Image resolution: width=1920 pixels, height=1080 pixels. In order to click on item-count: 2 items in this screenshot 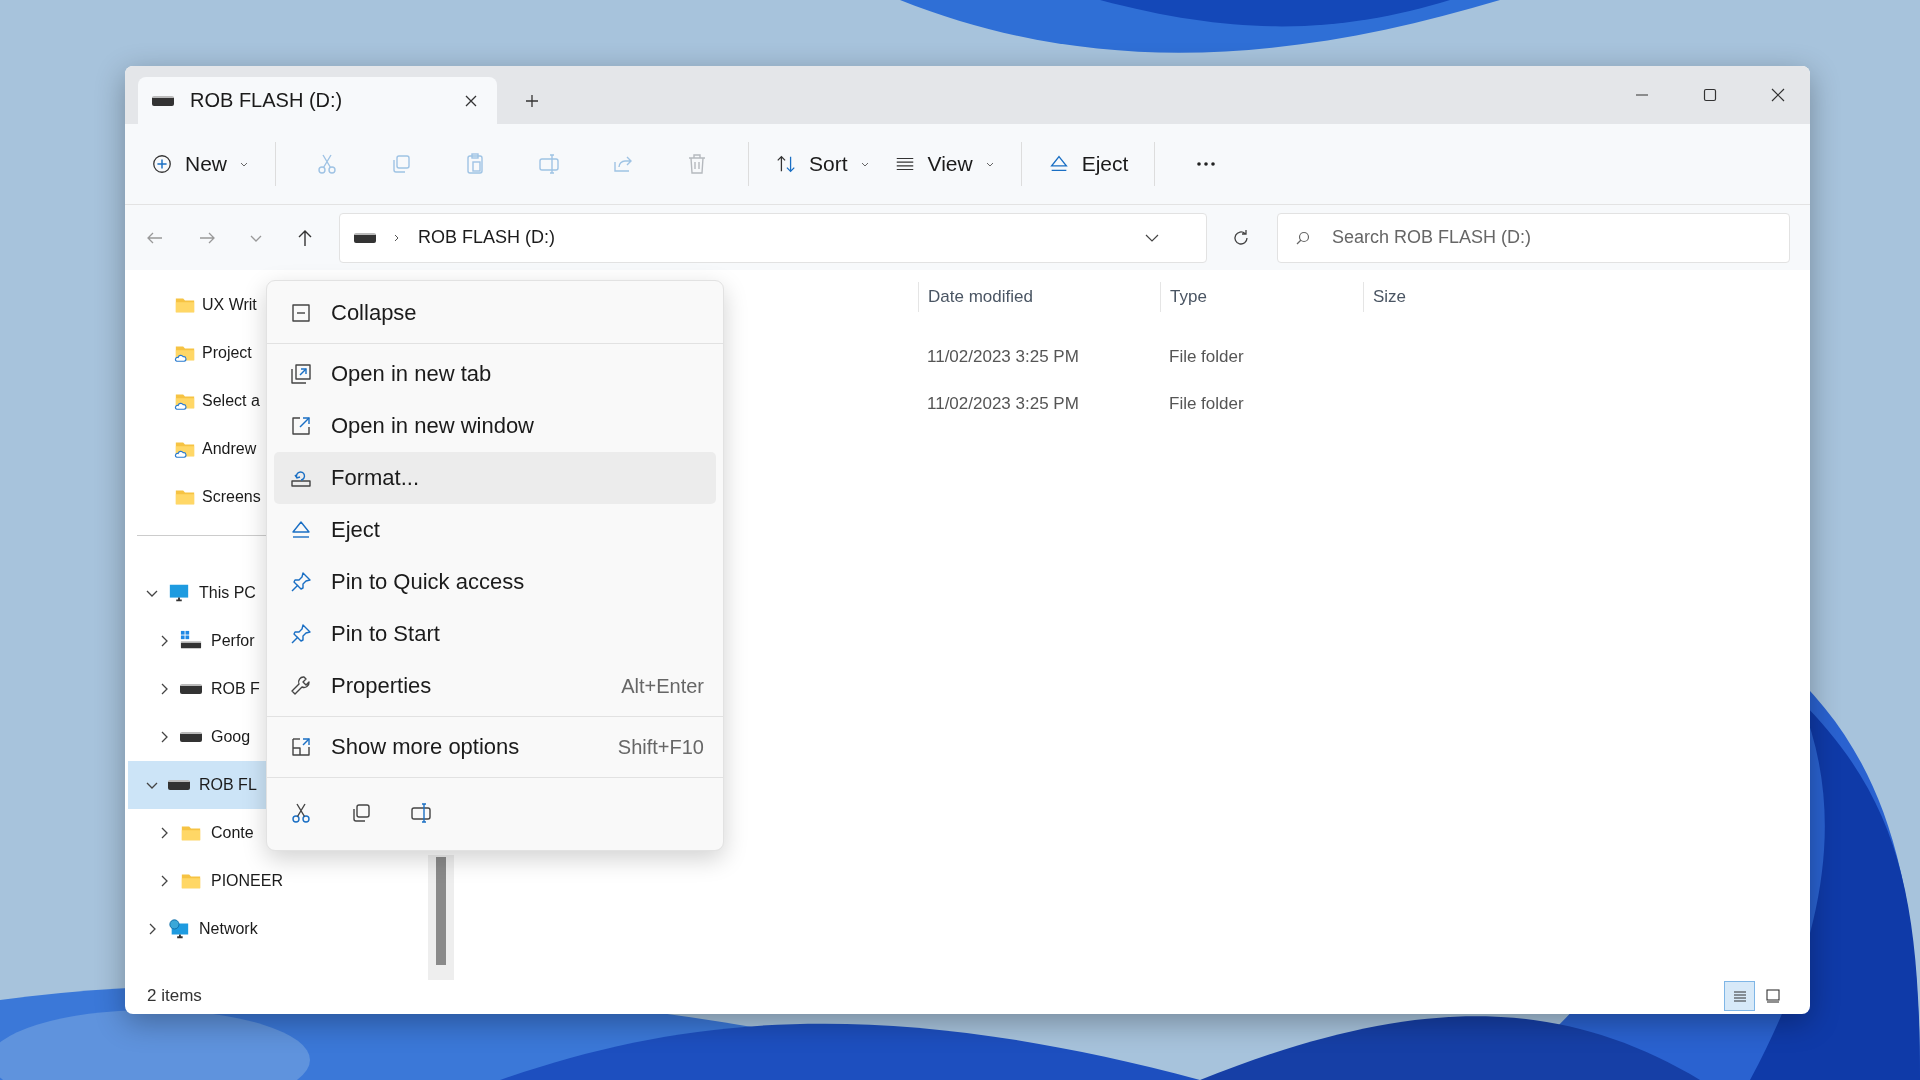, I will do `click(174, 996)`.